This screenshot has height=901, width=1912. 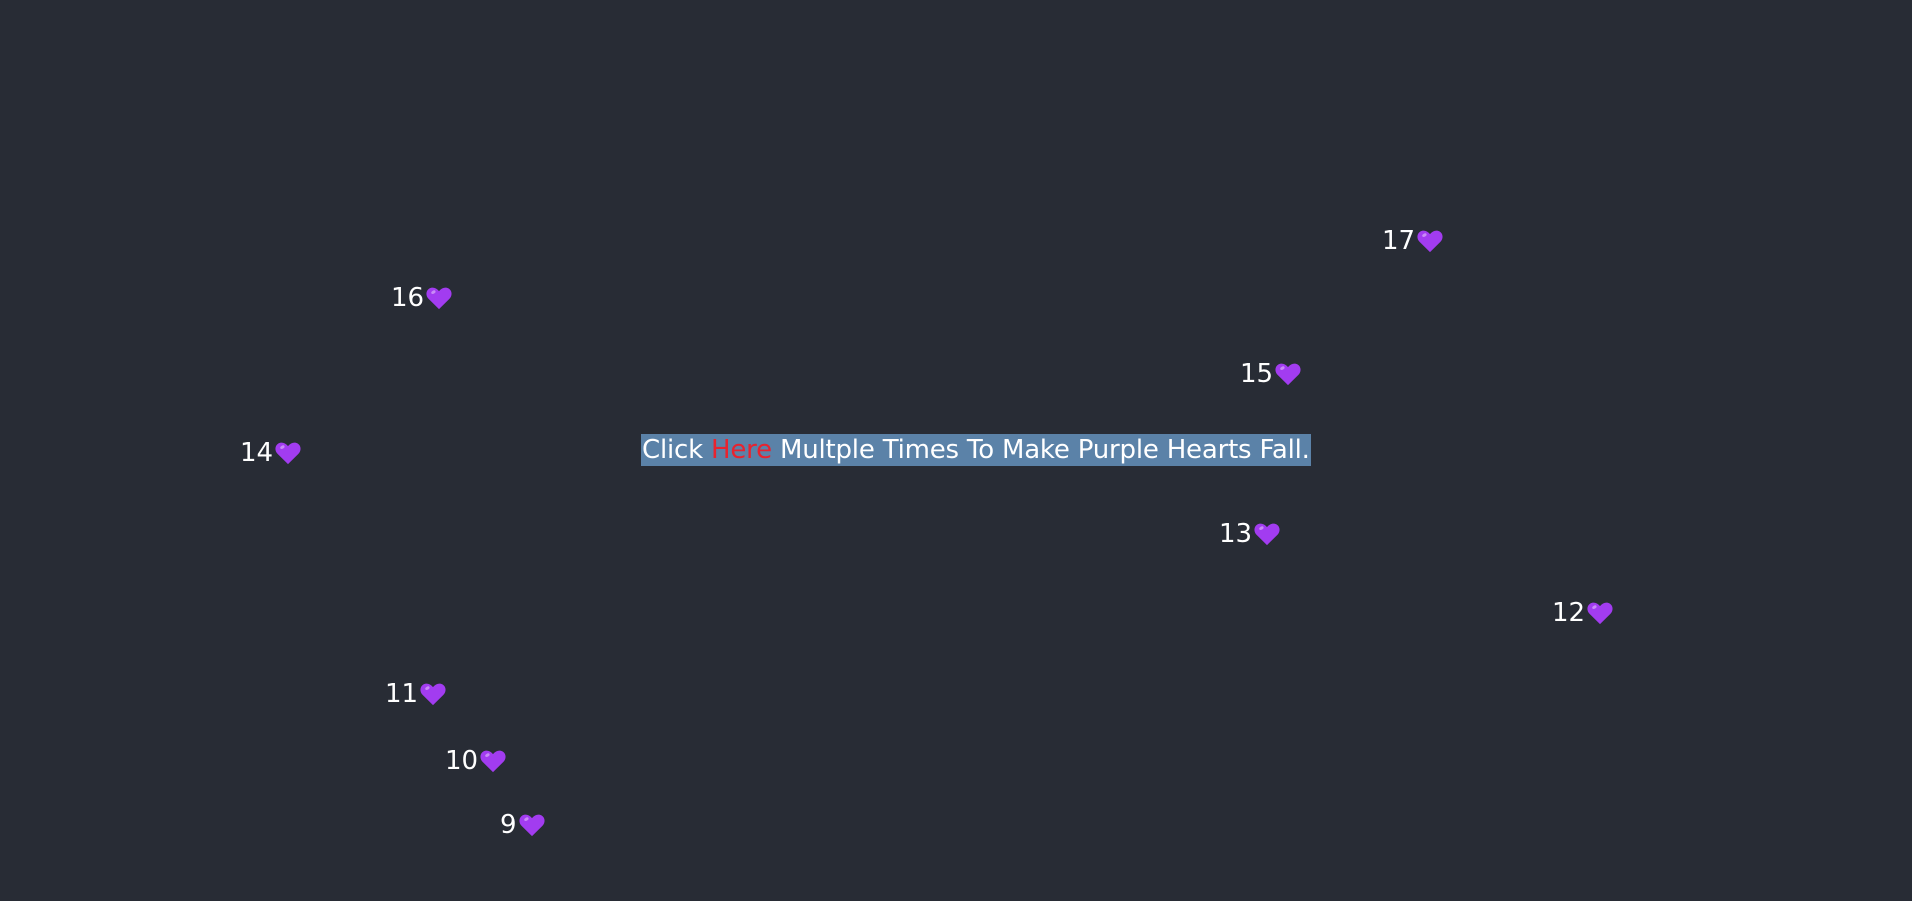 I want to click on heart-number: 16, so click(x=408, y=298).